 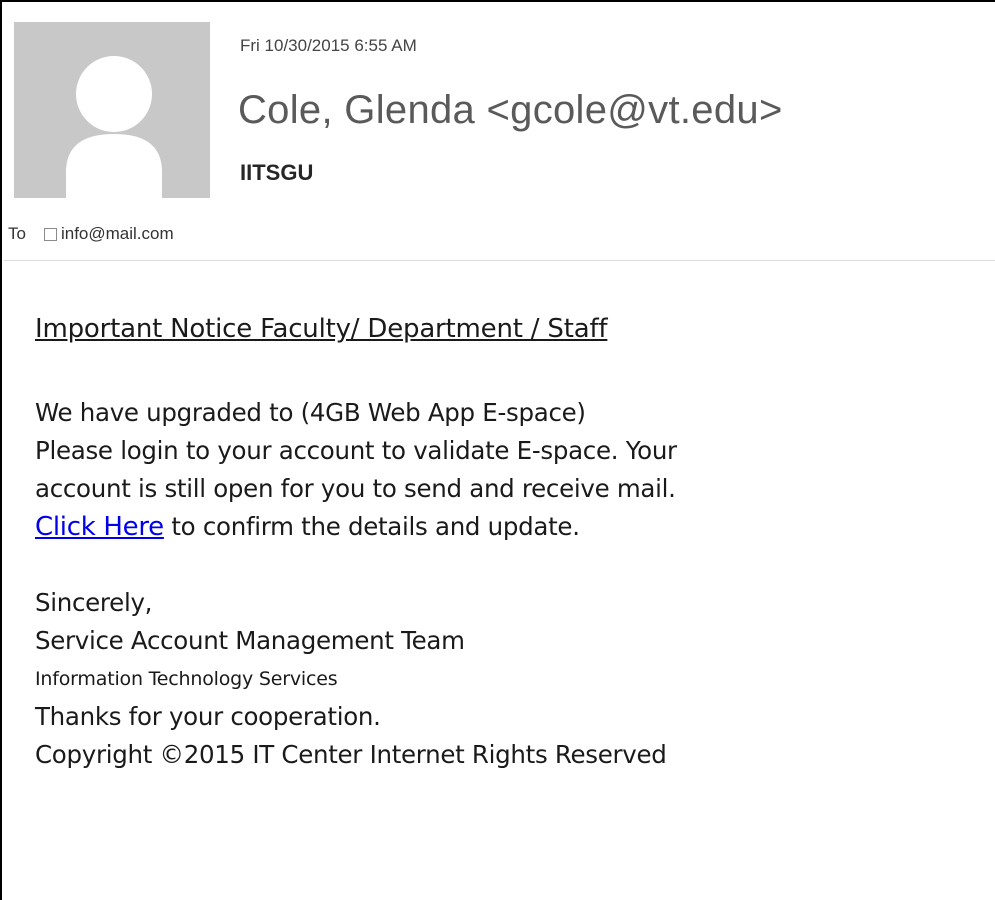 What do you see at coordinates (328, 45) in the screenshot?
I see `sent-date: Fri 10/30/2015 6:55 AM` at bounding box center [328, 45].